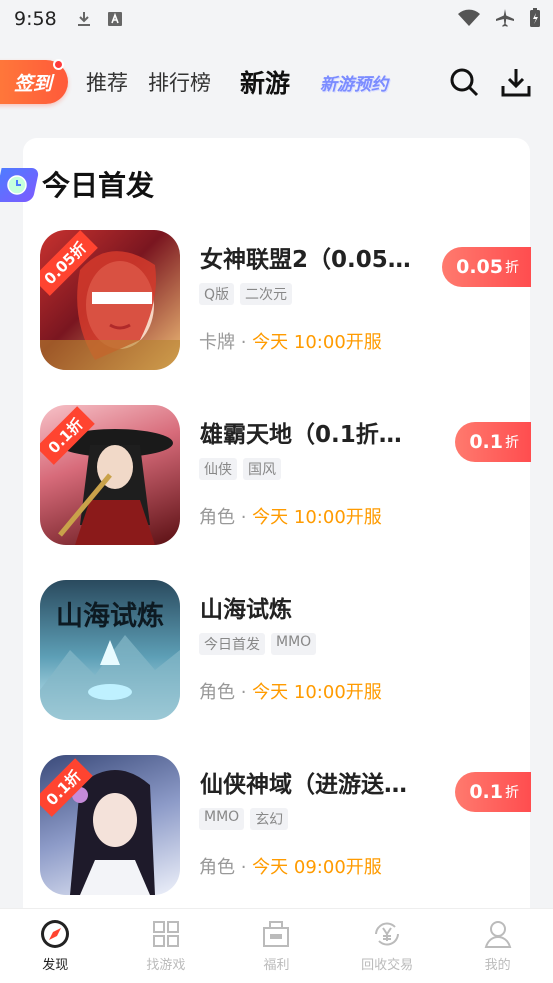  I want to click on tab-new-game-reservation: 新游预约, so click(354, 82).